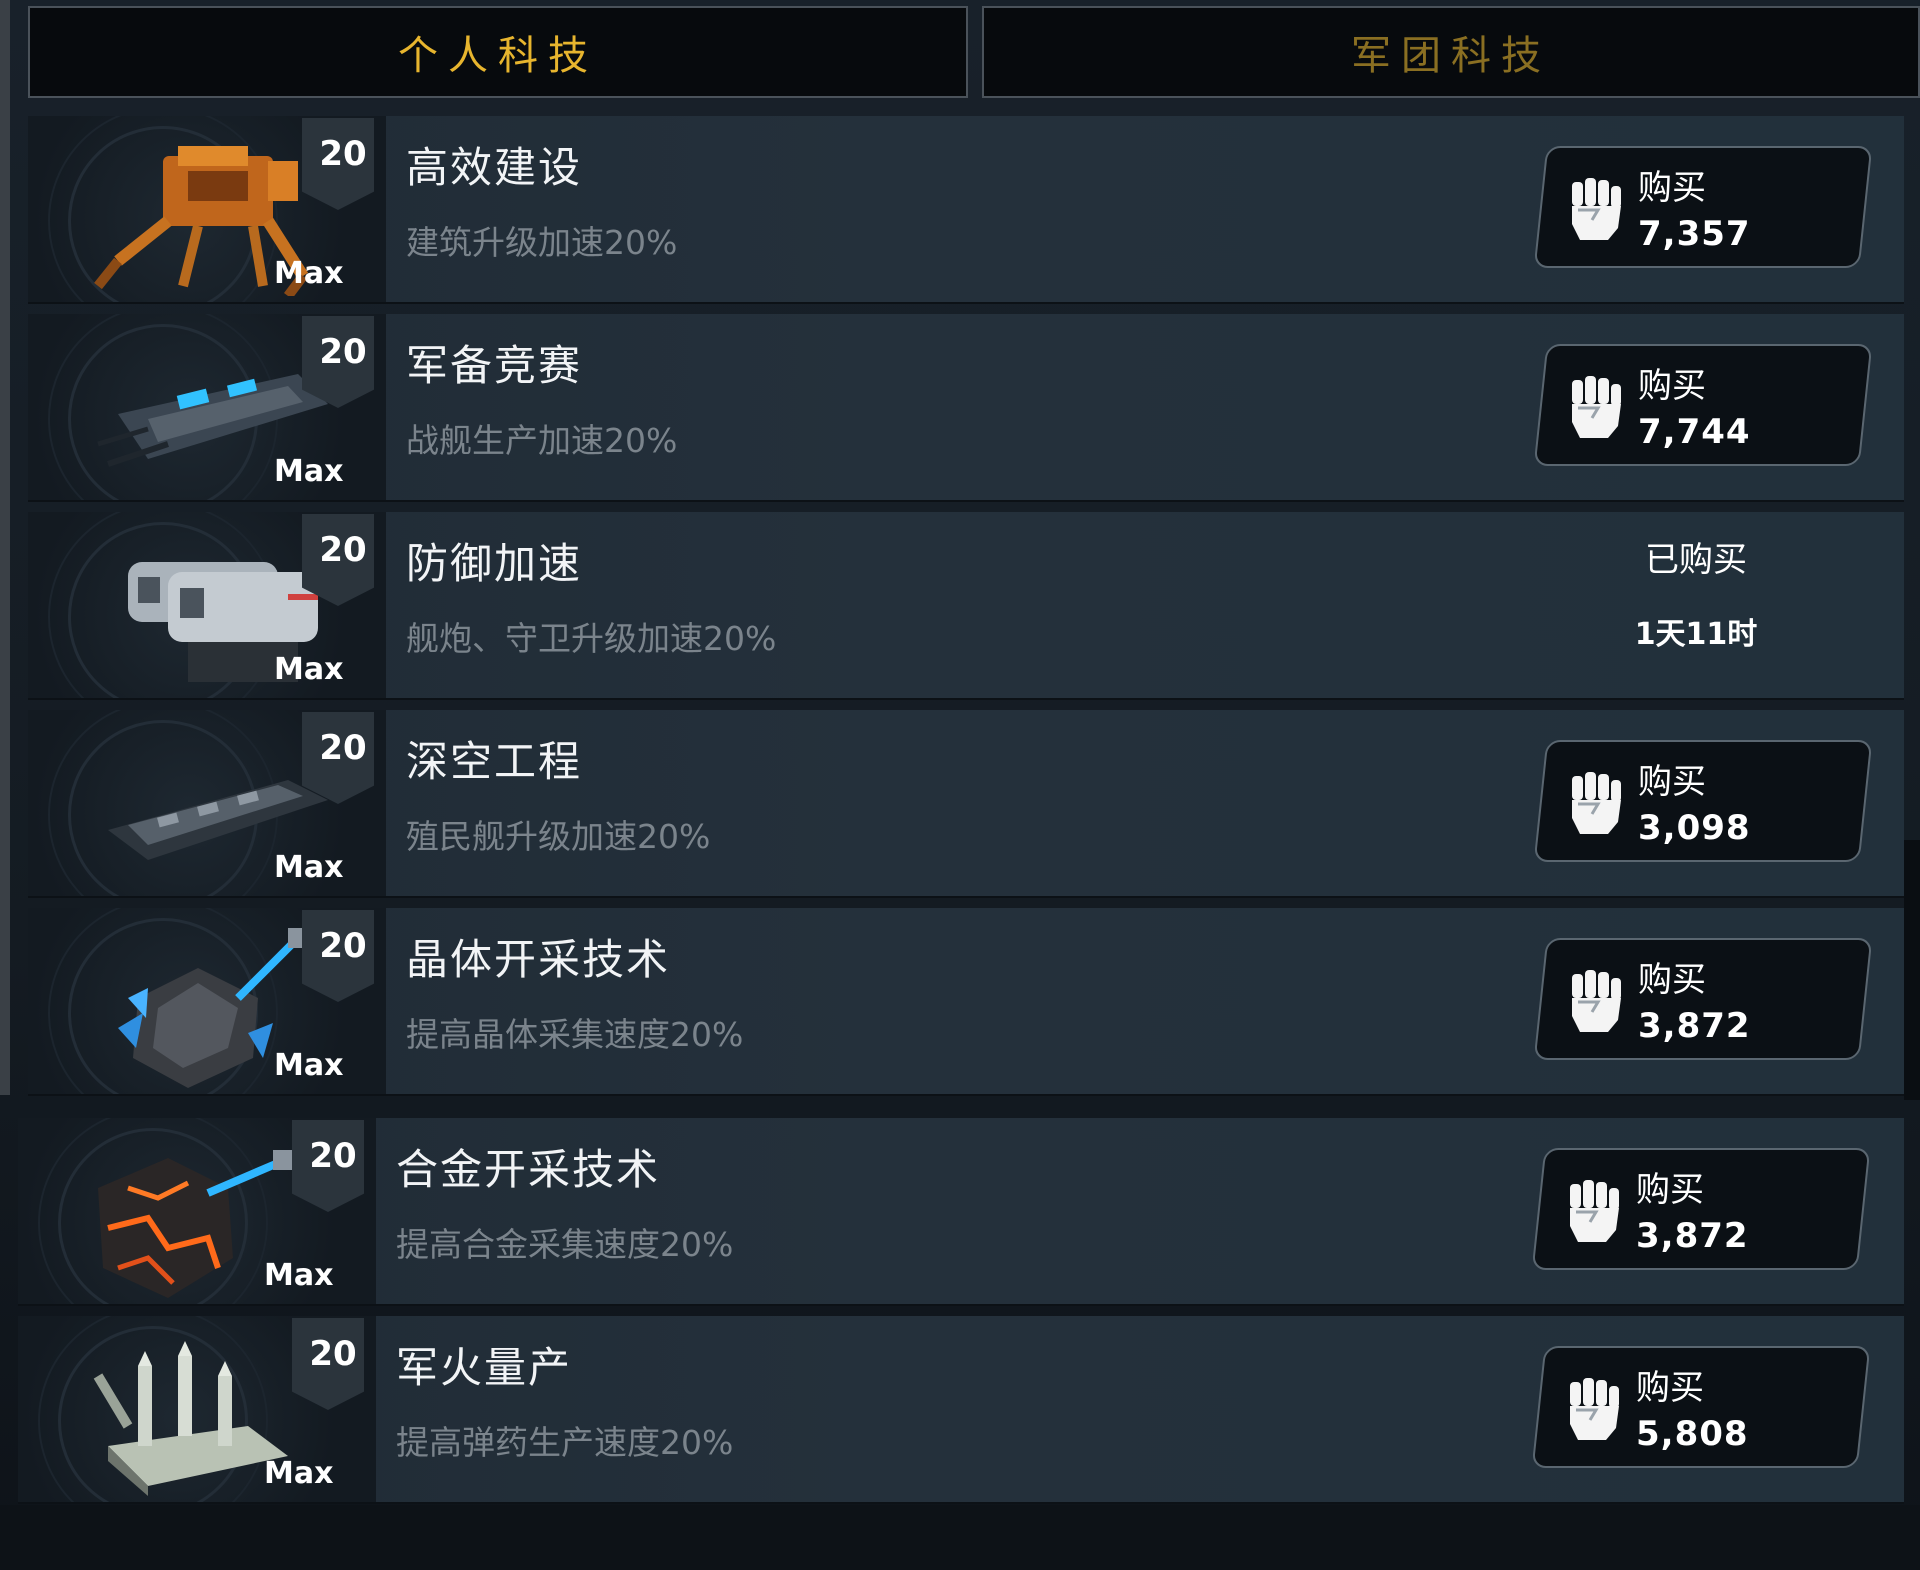 The height and width of the screenshot is (1570, 1920). I want to click on tech-desc: 提高弹药生产速度20%, so click(565, 1442).